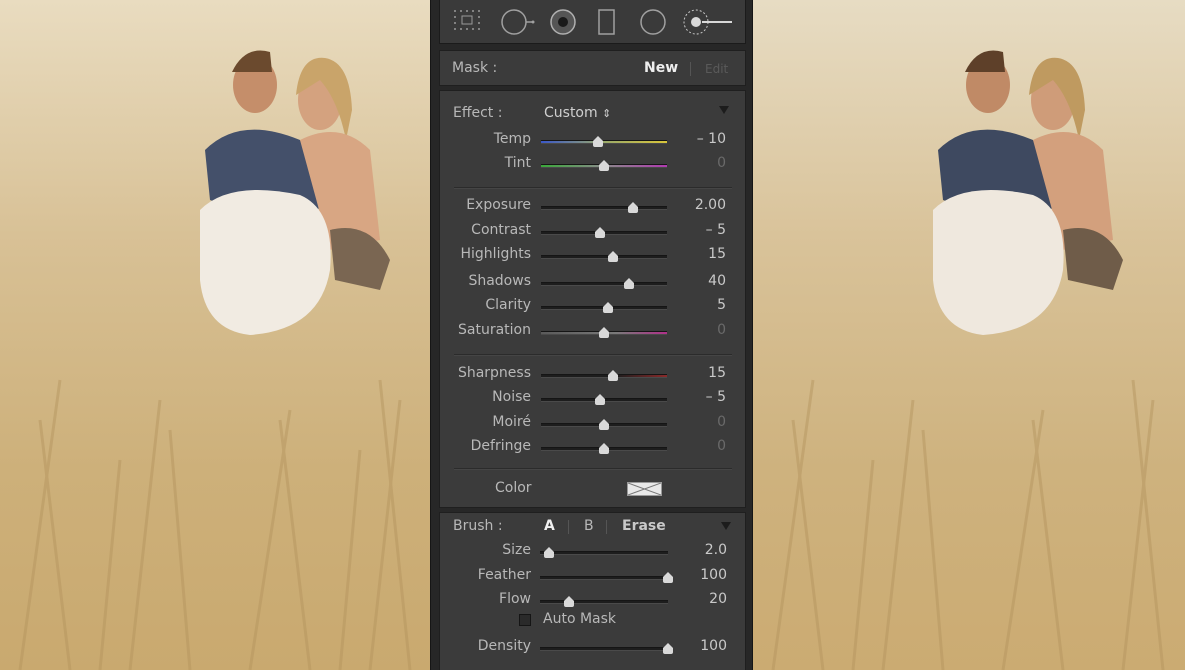 Image resolution: width=1185 pixels, height=670 pixels. What do you see at coordinates (701, 422) in the screenshot?
I see `moire-value: 0` at bounding box center [701, 422].